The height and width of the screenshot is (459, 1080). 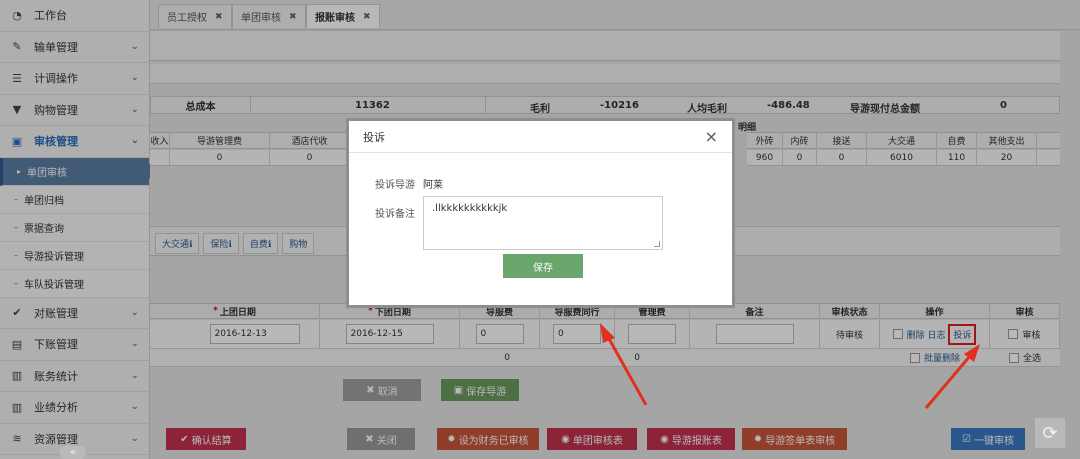 What do you see at coordinates (433, 185) in the screenshot?
I see `guide-value: 阿莱` at bounding box center [433, 185].